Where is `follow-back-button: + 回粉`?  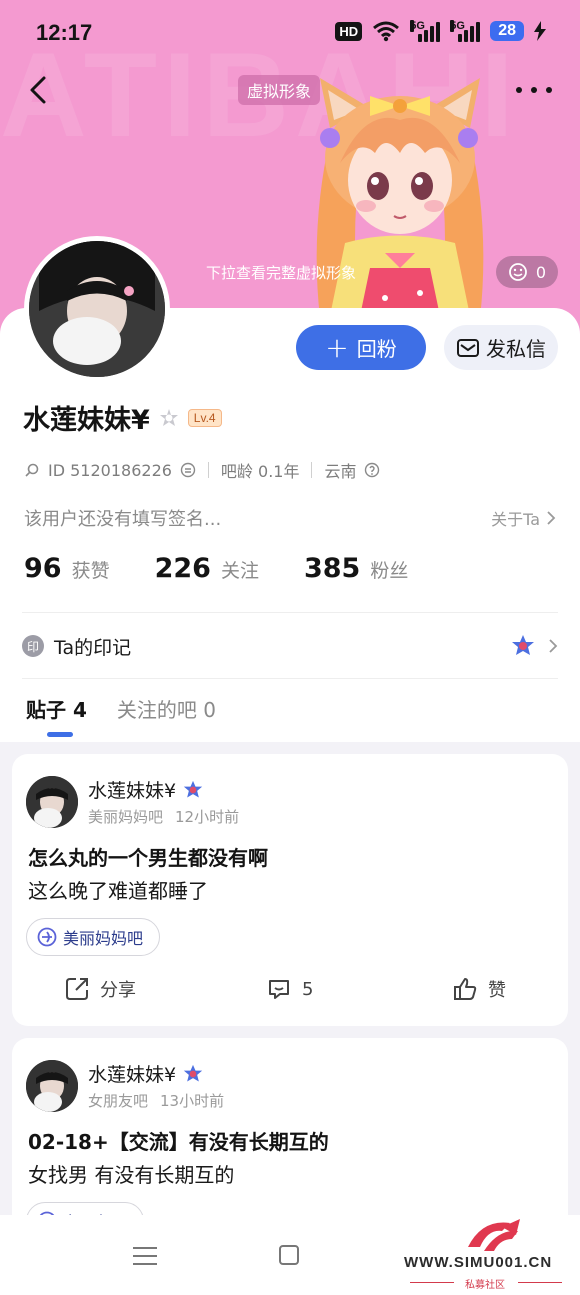
follow-back-button: + 回粉 is located at coordinates (361, 347).